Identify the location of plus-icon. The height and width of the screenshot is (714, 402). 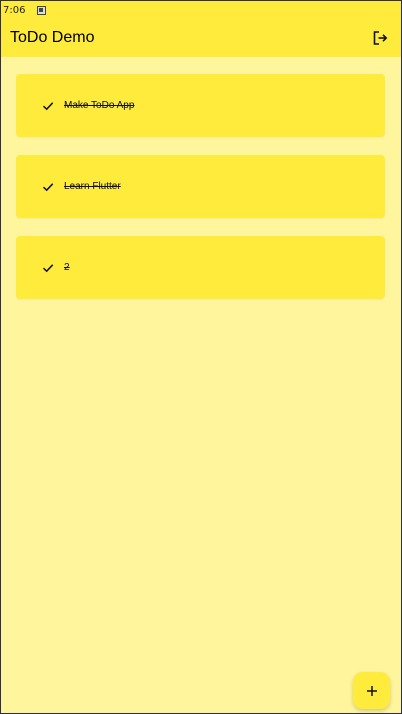
(371, 690).